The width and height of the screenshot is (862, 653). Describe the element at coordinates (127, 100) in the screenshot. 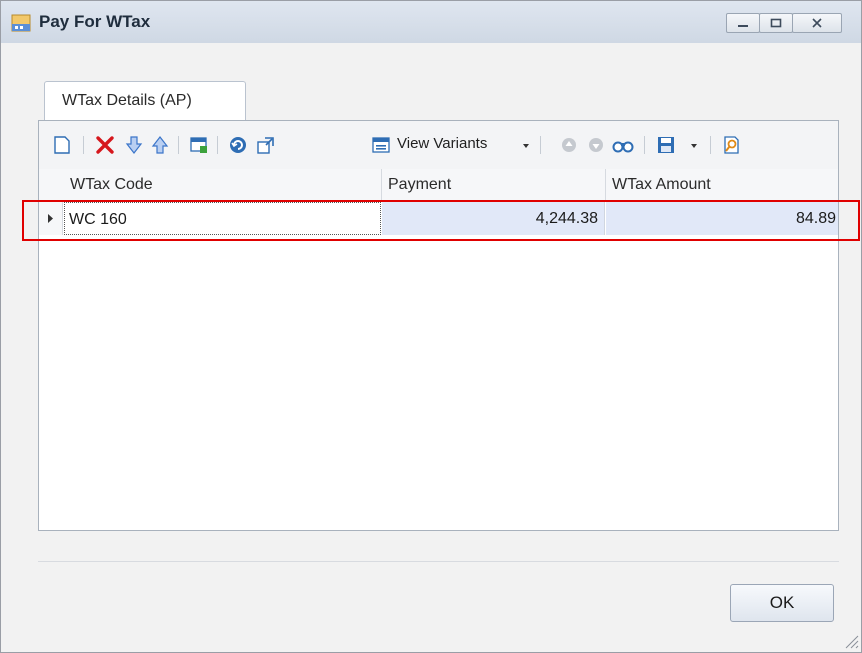

I see `tab-label: WTax Details (AP)` at that location.